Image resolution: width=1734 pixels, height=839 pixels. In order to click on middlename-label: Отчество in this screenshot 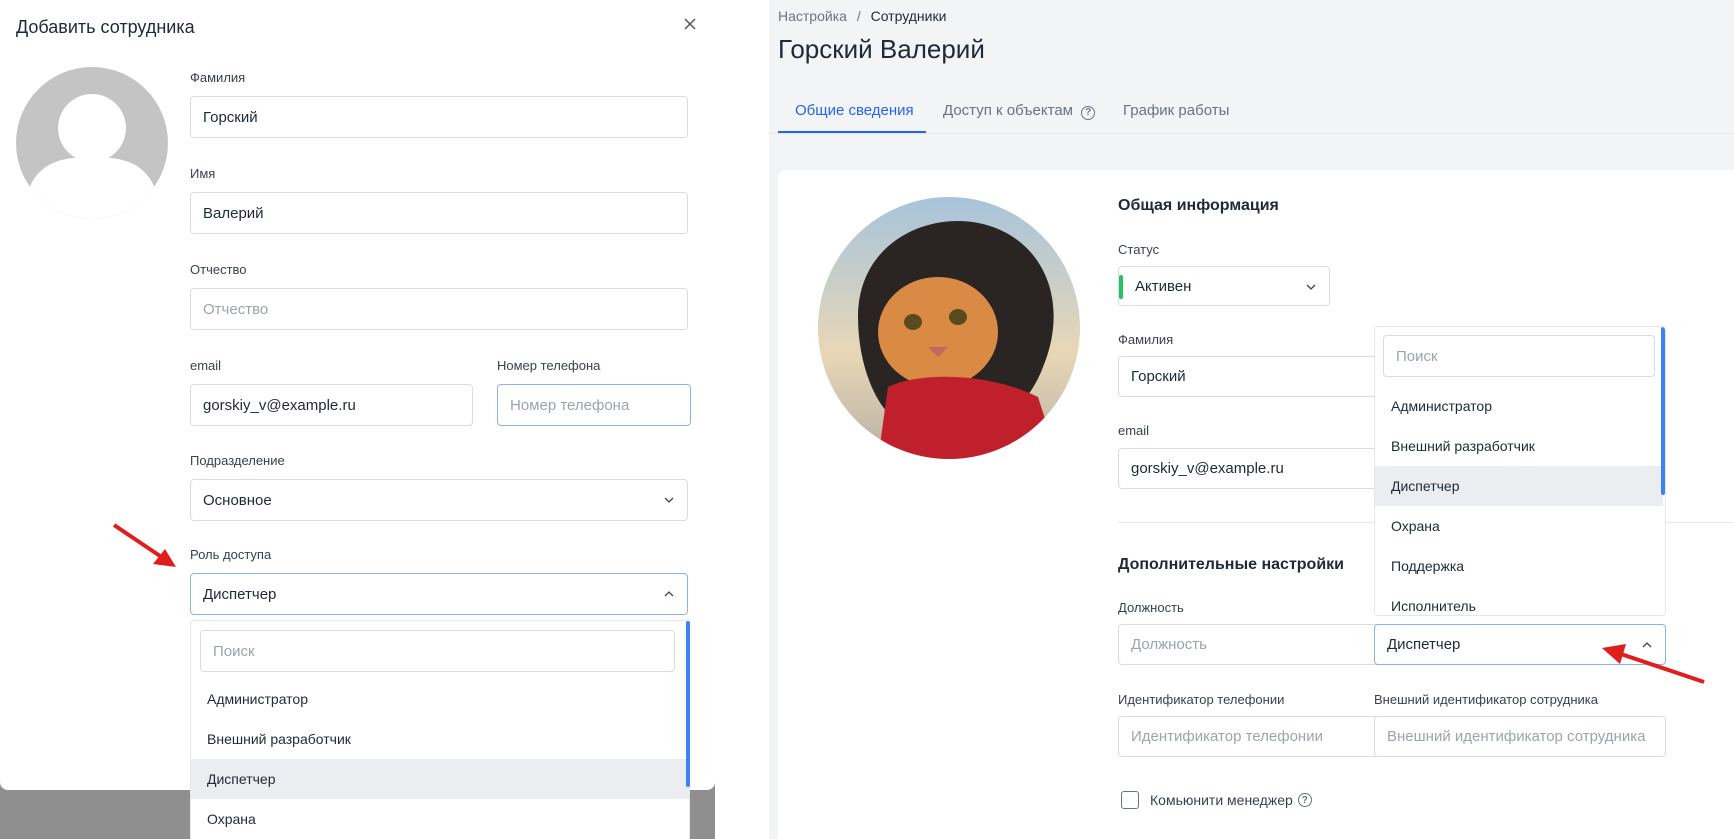, I will do `click(218, 269)`.